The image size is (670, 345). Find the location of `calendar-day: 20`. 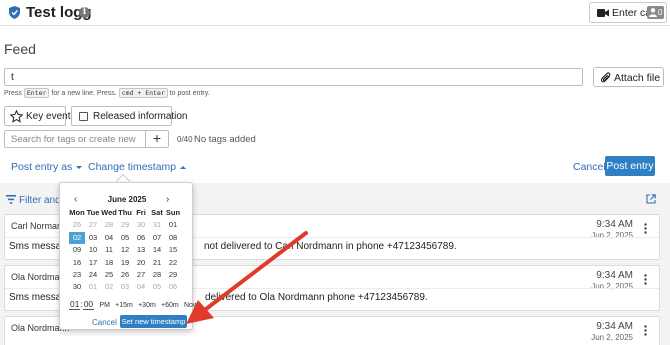

calendar-day: 20 is located at coordinates (141, 263).